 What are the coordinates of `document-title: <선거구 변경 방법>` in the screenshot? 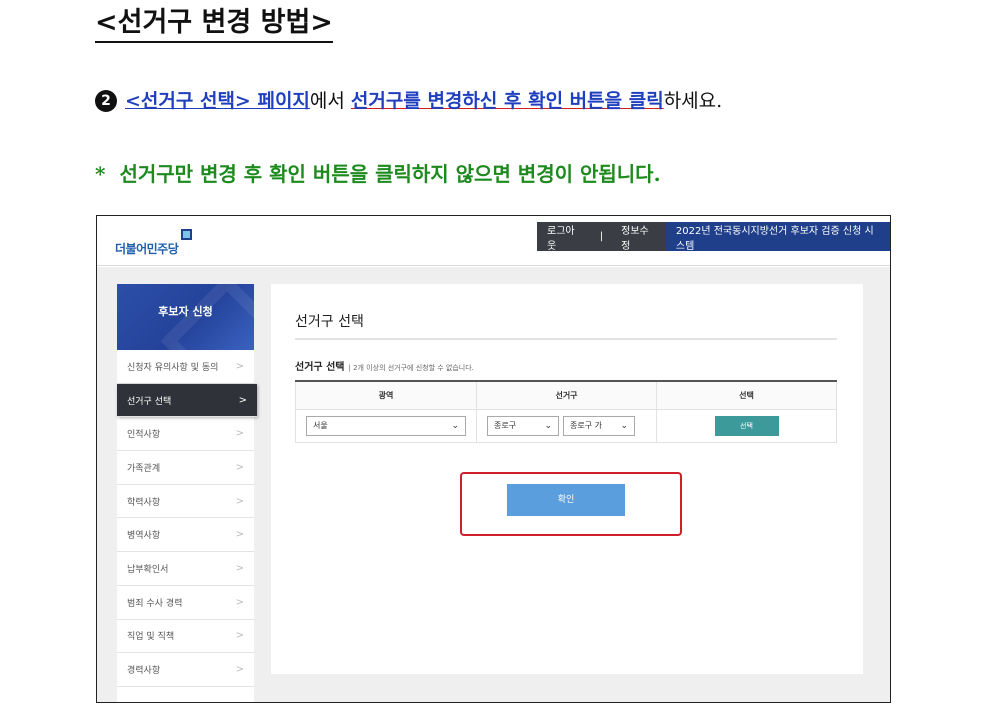 It's located at (214, 24).